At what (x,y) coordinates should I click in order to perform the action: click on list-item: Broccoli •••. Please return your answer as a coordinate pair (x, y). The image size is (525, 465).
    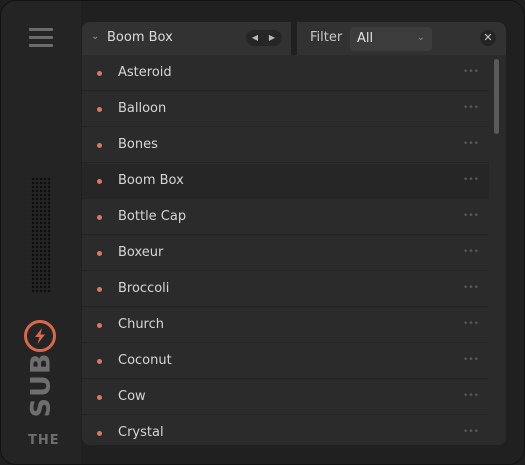
    Looking at the image, I should click on (285, 289).